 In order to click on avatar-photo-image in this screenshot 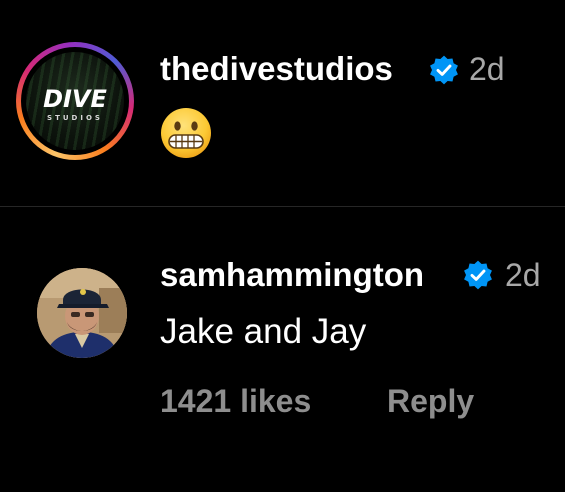, I will do `click(82, 313)`.